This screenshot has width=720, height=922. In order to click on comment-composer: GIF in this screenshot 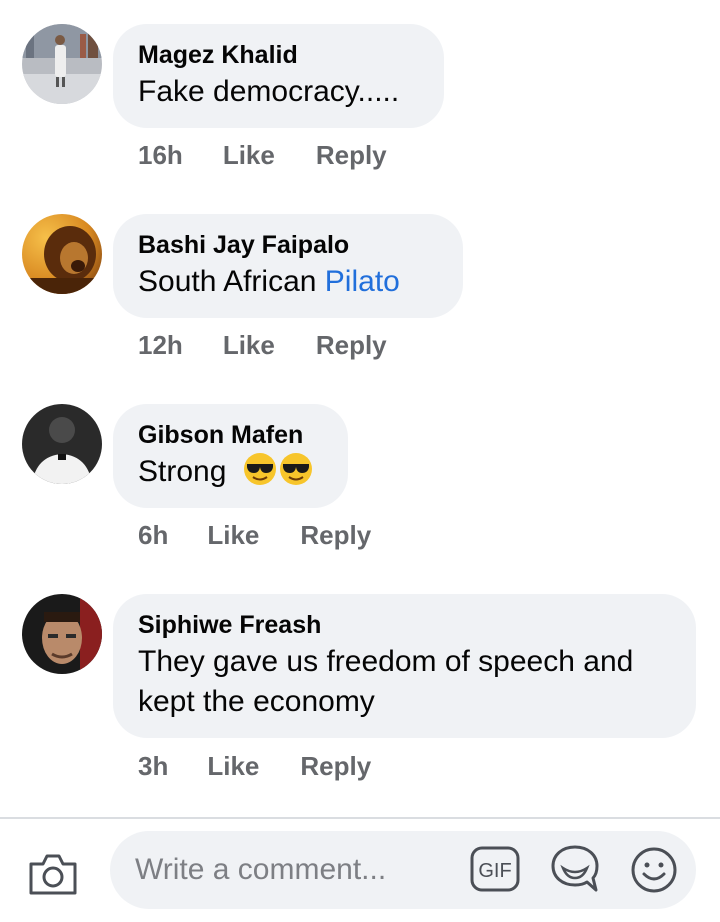, I will do `click(360, 870)`.